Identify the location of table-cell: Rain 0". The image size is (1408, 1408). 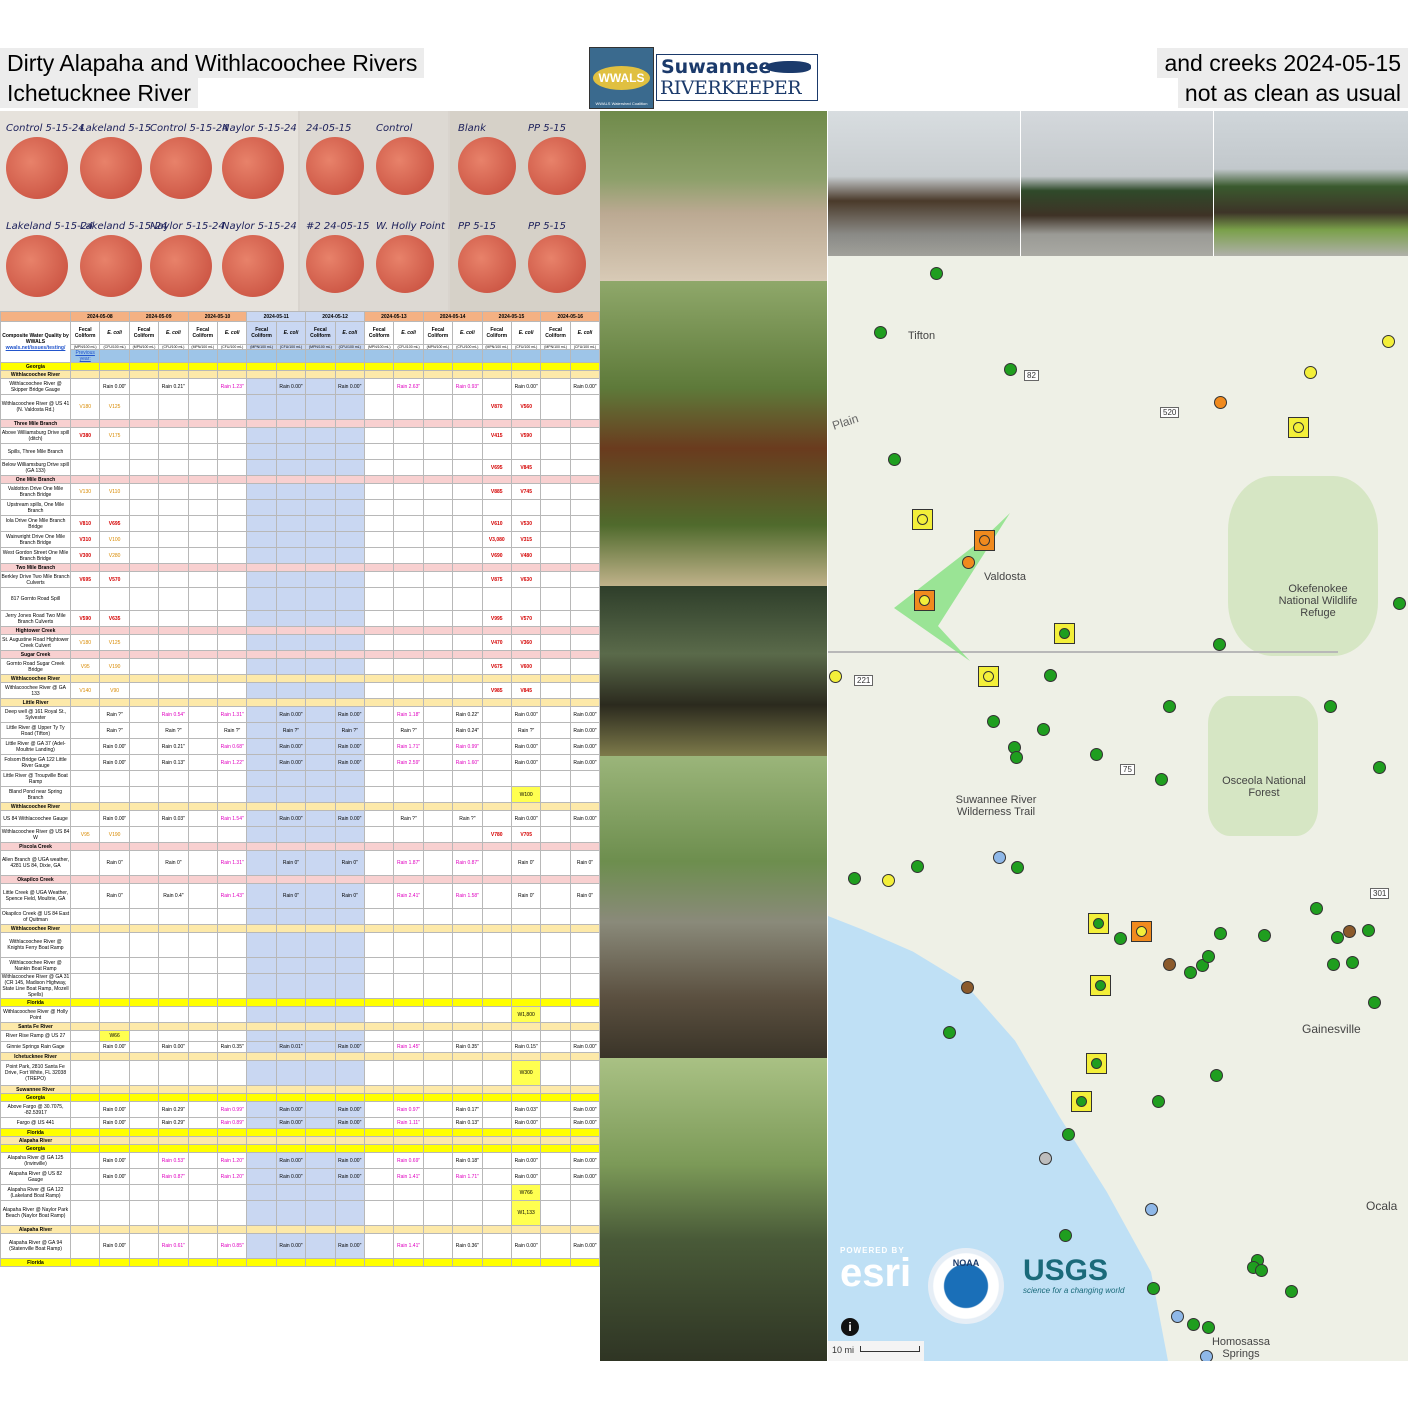
(291, 863).